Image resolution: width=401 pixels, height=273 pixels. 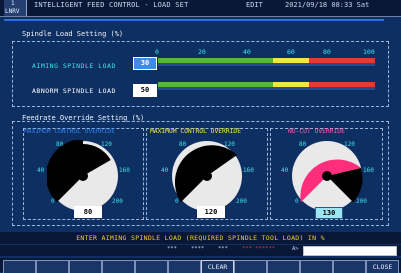 I want to click on abnorm-load-track, so click(x=266, y=88).